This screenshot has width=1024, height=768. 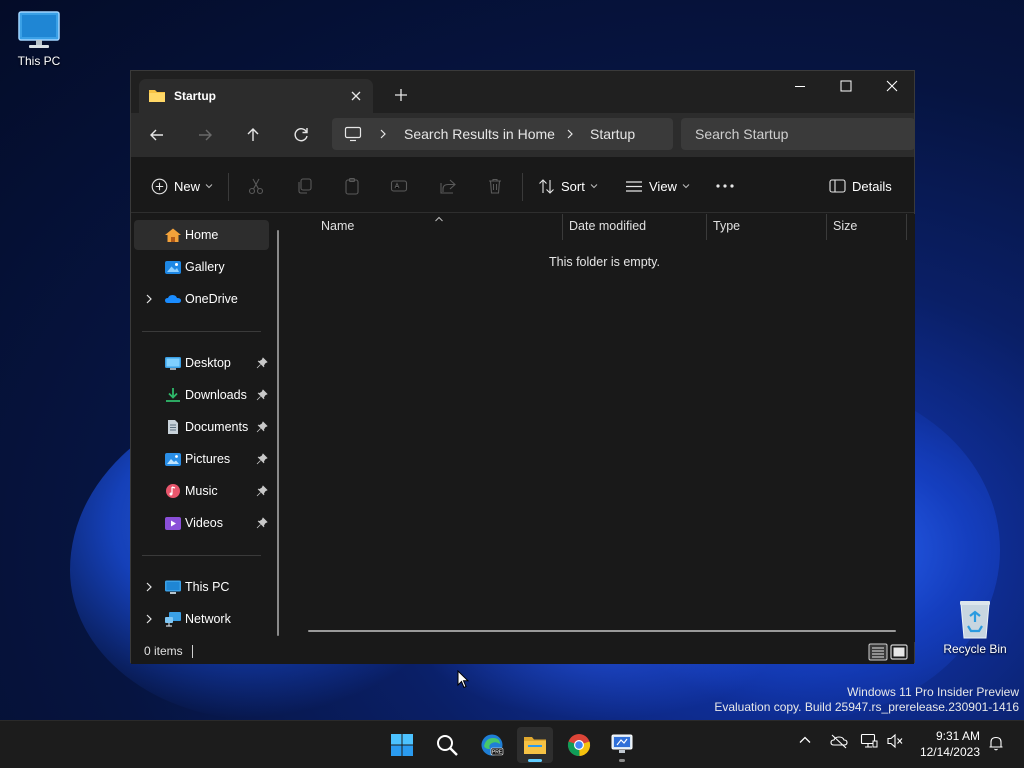 I want to click on share-button, so click(x=448, y=186).